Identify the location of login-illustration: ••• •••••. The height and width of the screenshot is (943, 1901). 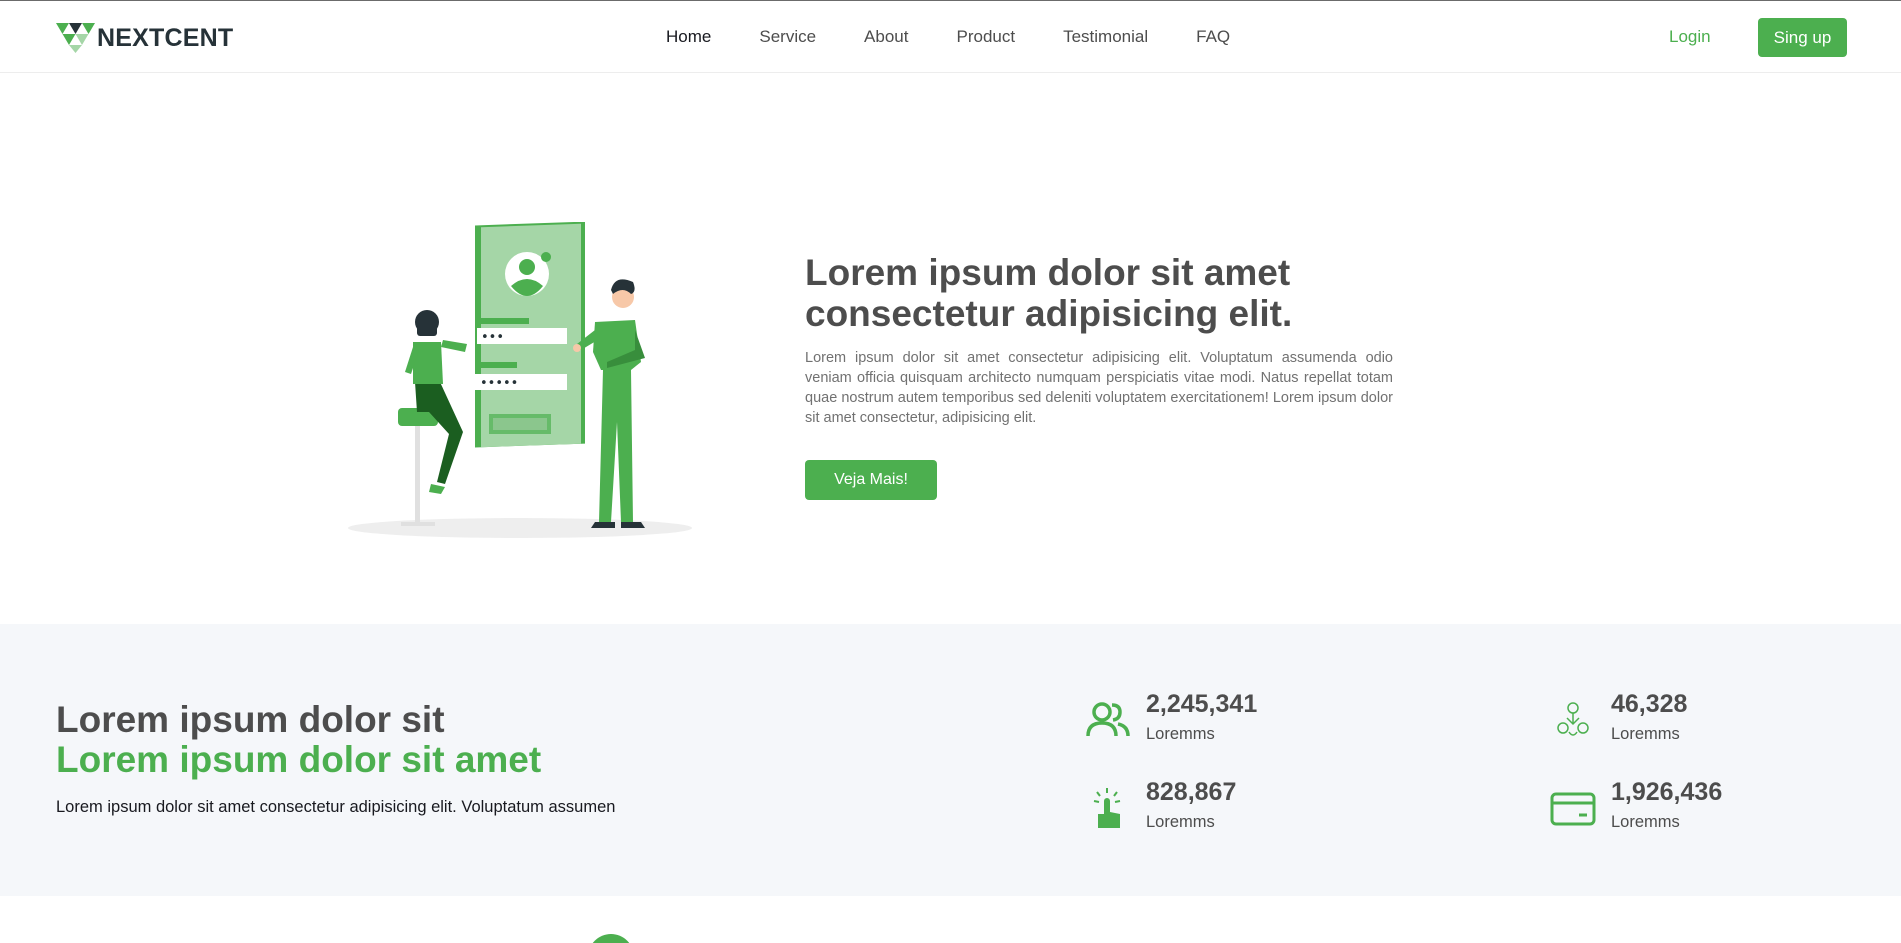
(520, 380).